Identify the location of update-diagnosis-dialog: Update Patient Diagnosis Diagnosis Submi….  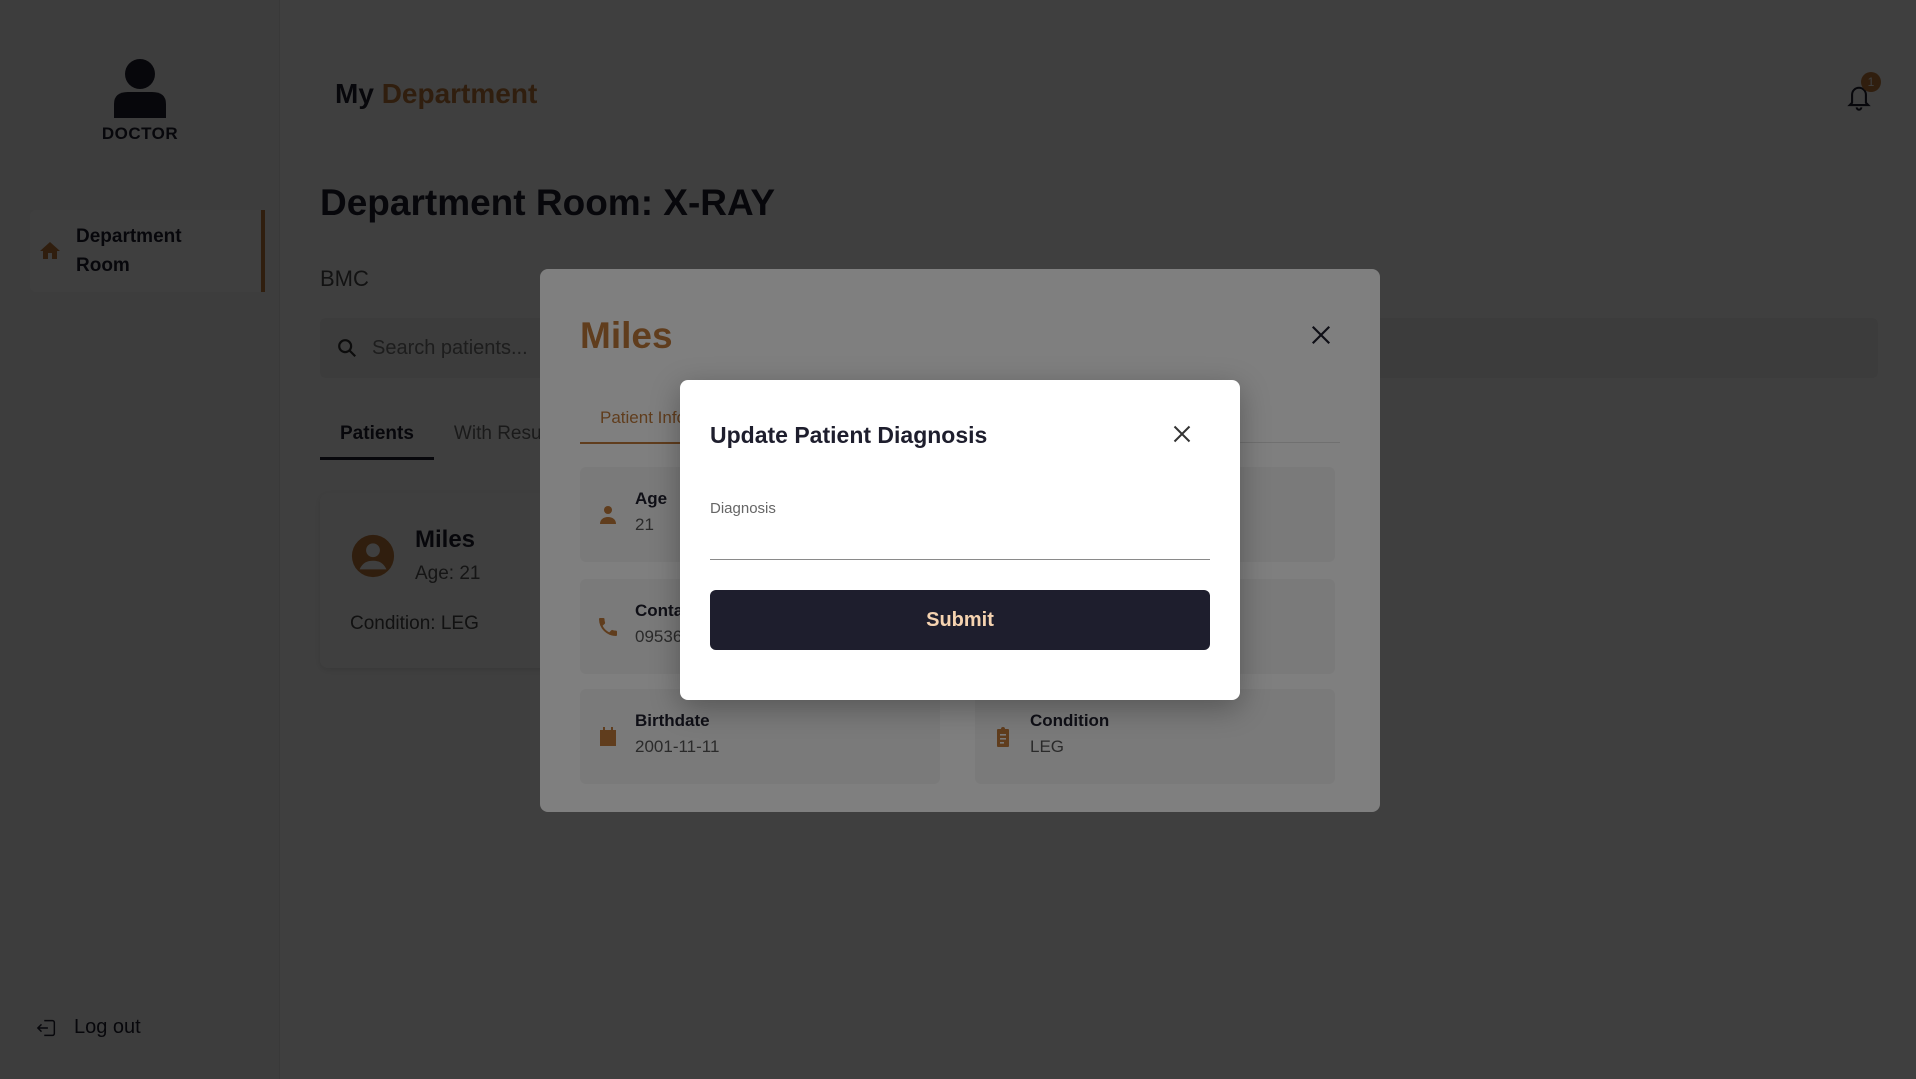
(960, 540).